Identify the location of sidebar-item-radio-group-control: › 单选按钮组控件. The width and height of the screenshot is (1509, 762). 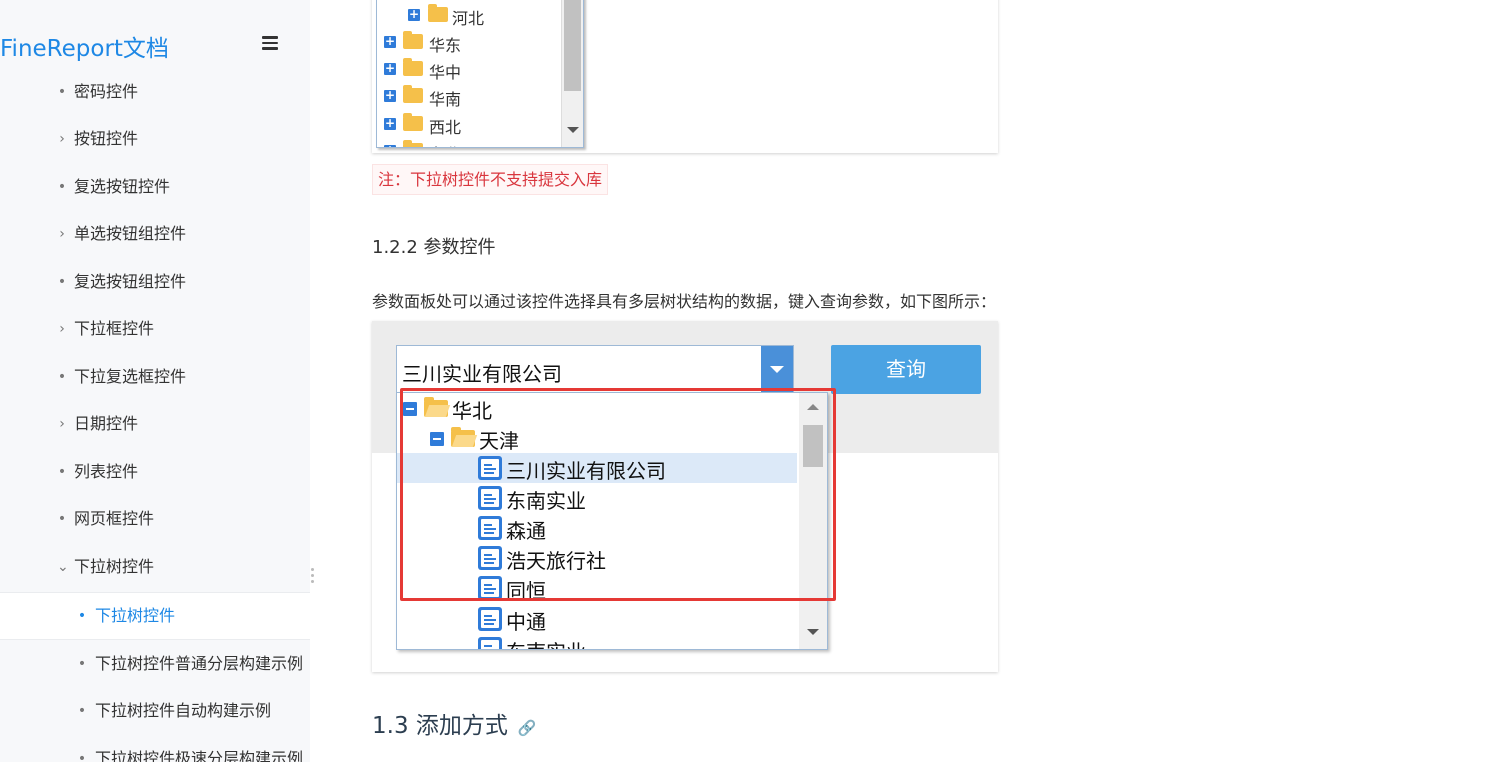
(155, 234).